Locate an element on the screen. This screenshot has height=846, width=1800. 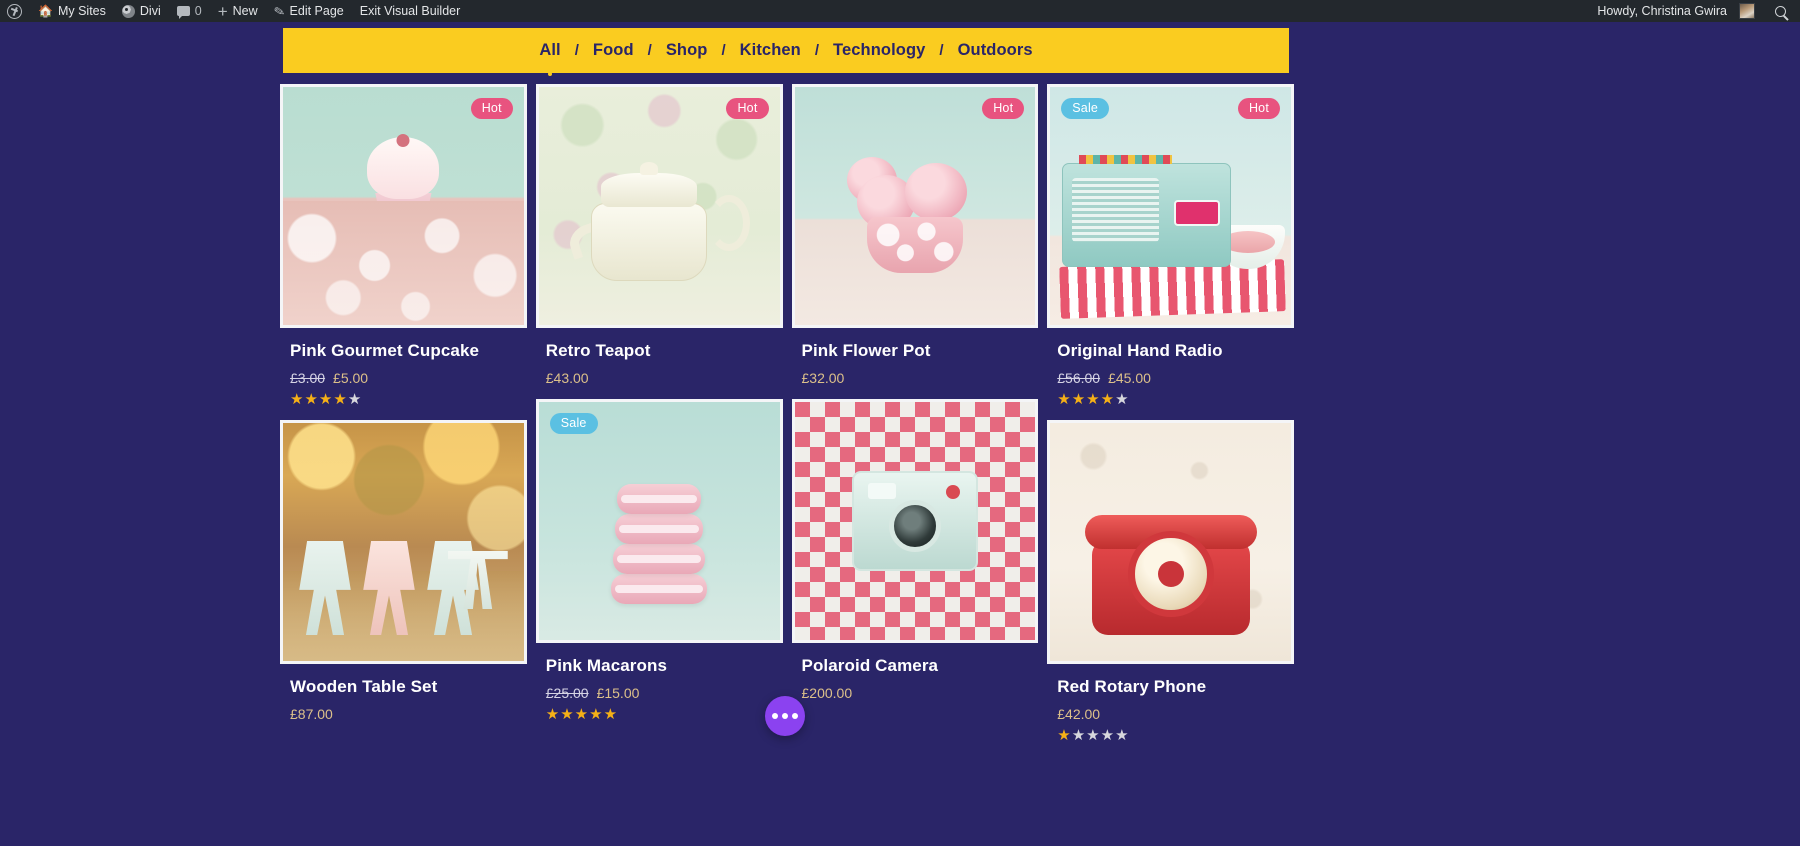
teapot-body-shape is located at coordinates (649, 242).